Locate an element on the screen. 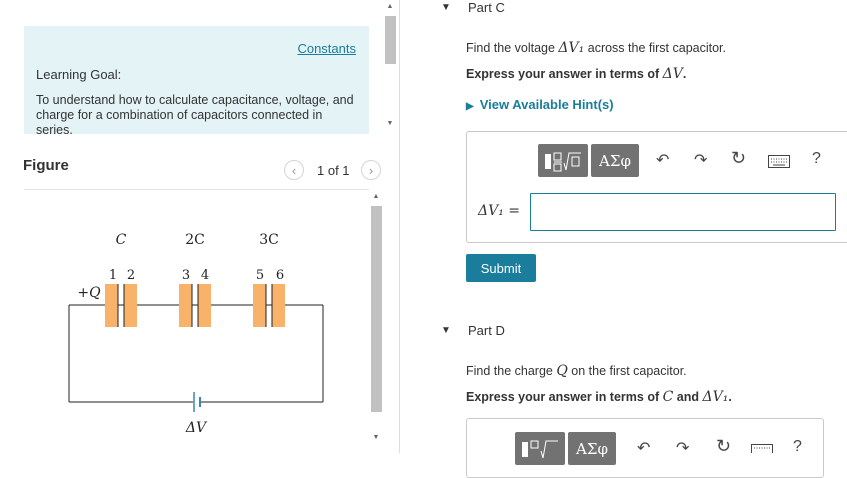 The height and width of the screenshot is (478, 847). answer-input is located at coordinates (683, 212).